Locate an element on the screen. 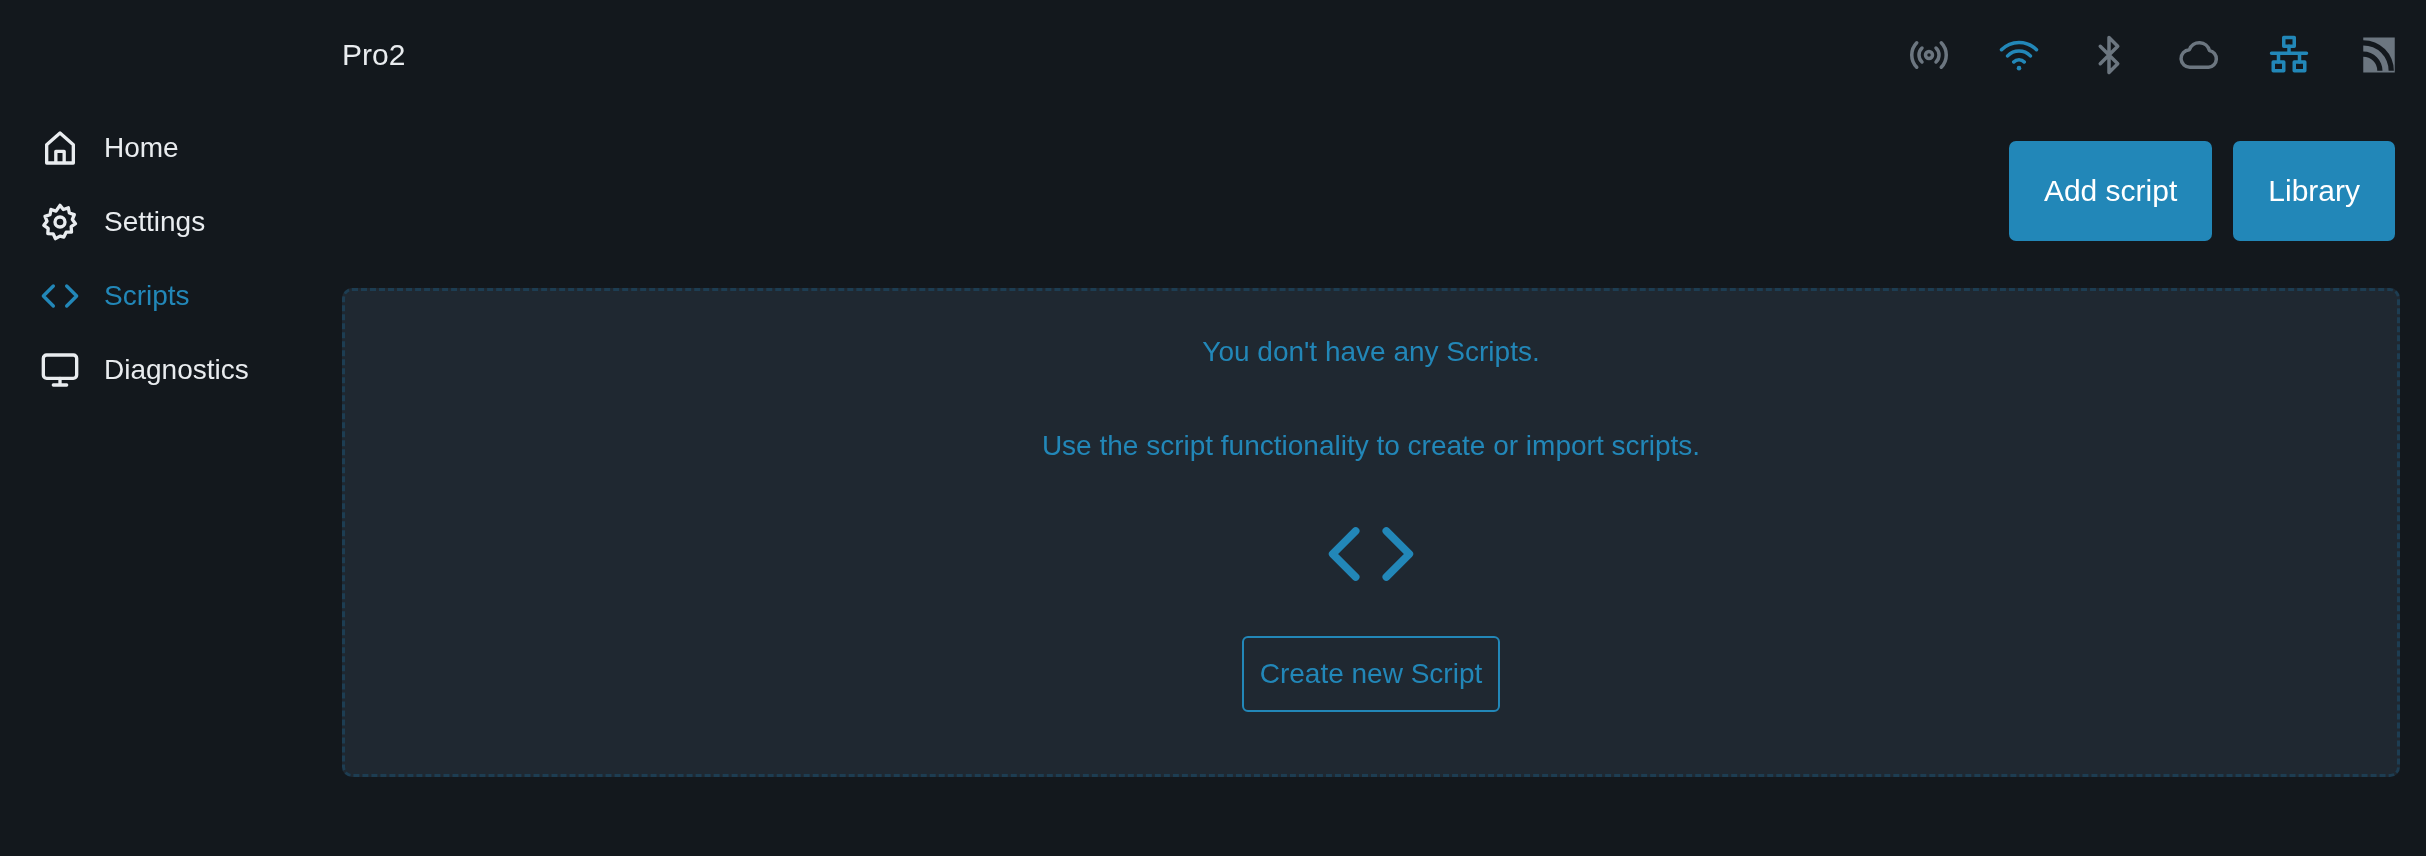 This screenshot has height=856, width=2426. nav-item: Home is located at coordinates (109, 148).